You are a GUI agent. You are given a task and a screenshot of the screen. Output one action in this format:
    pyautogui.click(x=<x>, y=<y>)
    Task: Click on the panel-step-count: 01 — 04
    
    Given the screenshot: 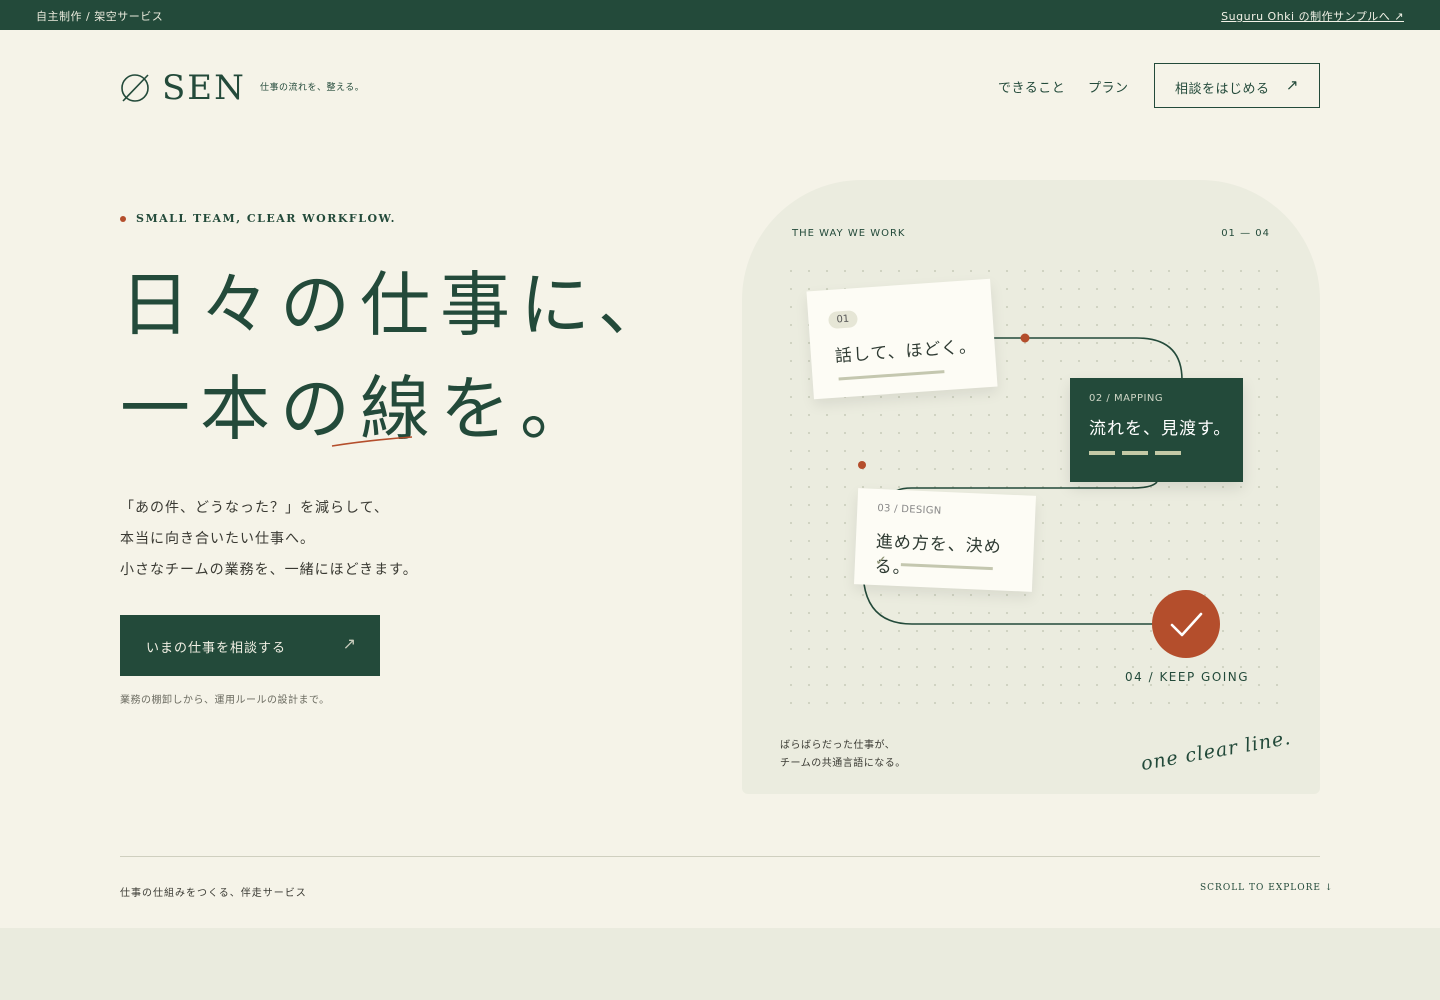 What is the action you would take?
    pyautogui.click(x=1245, y=233)
    